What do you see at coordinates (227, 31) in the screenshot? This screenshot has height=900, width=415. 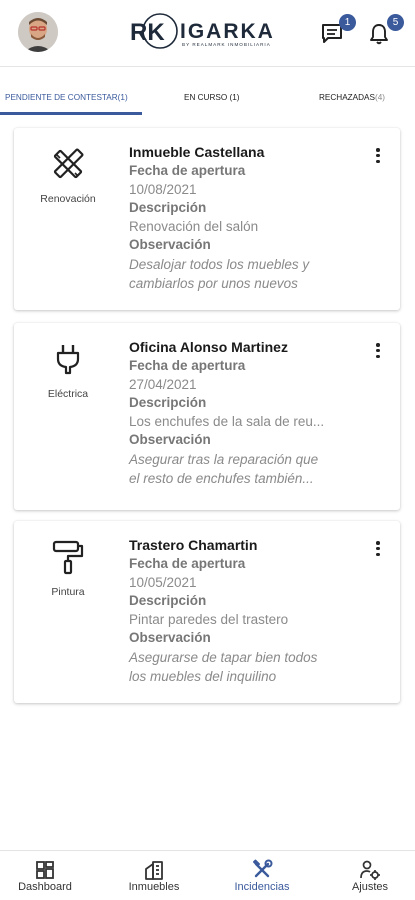 I see `logo-text: IGARKA` at bounding box center [227, 31].